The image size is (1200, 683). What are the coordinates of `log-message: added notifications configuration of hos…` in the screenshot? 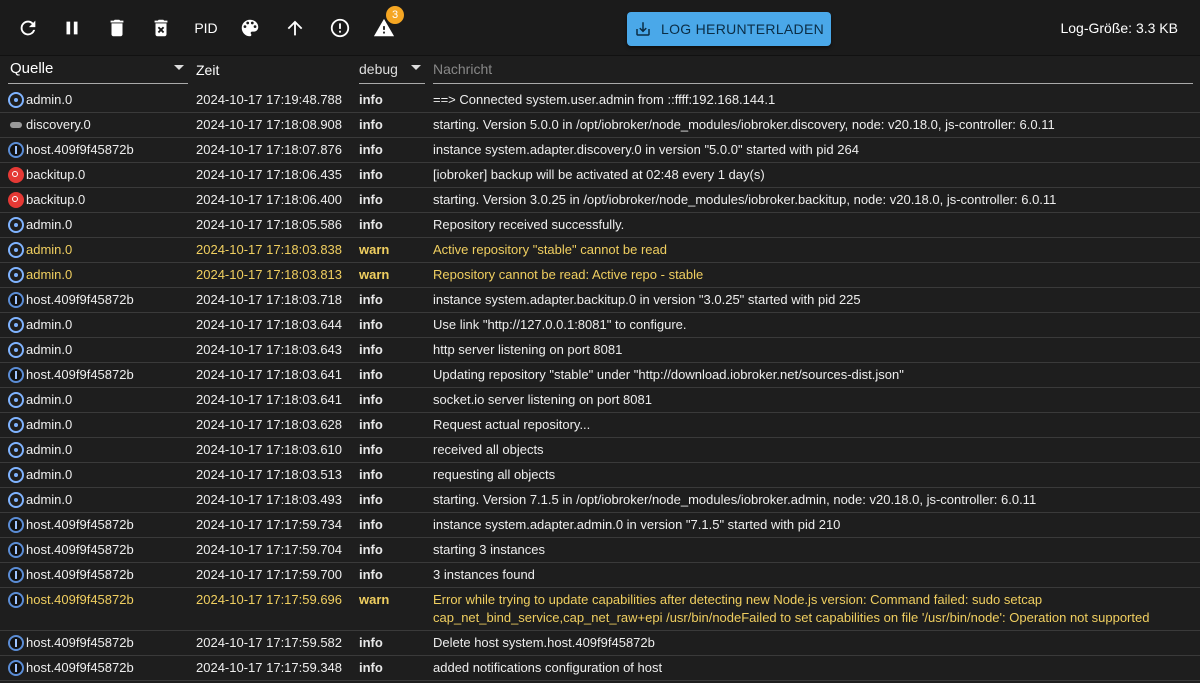 It's located at (548, 667).